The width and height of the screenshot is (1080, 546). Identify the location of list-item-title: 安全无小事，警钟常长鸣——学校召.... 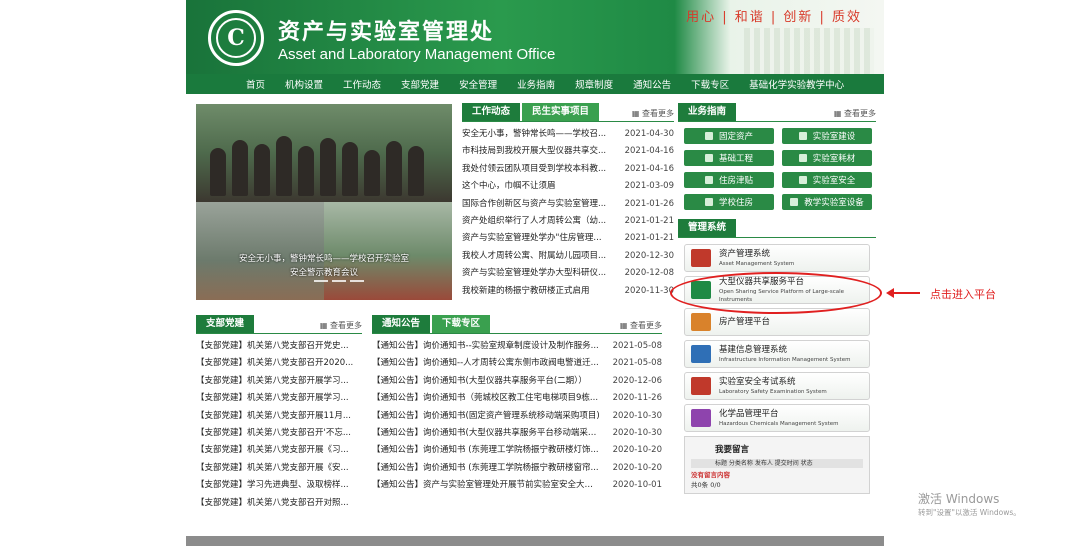
(534, 134).